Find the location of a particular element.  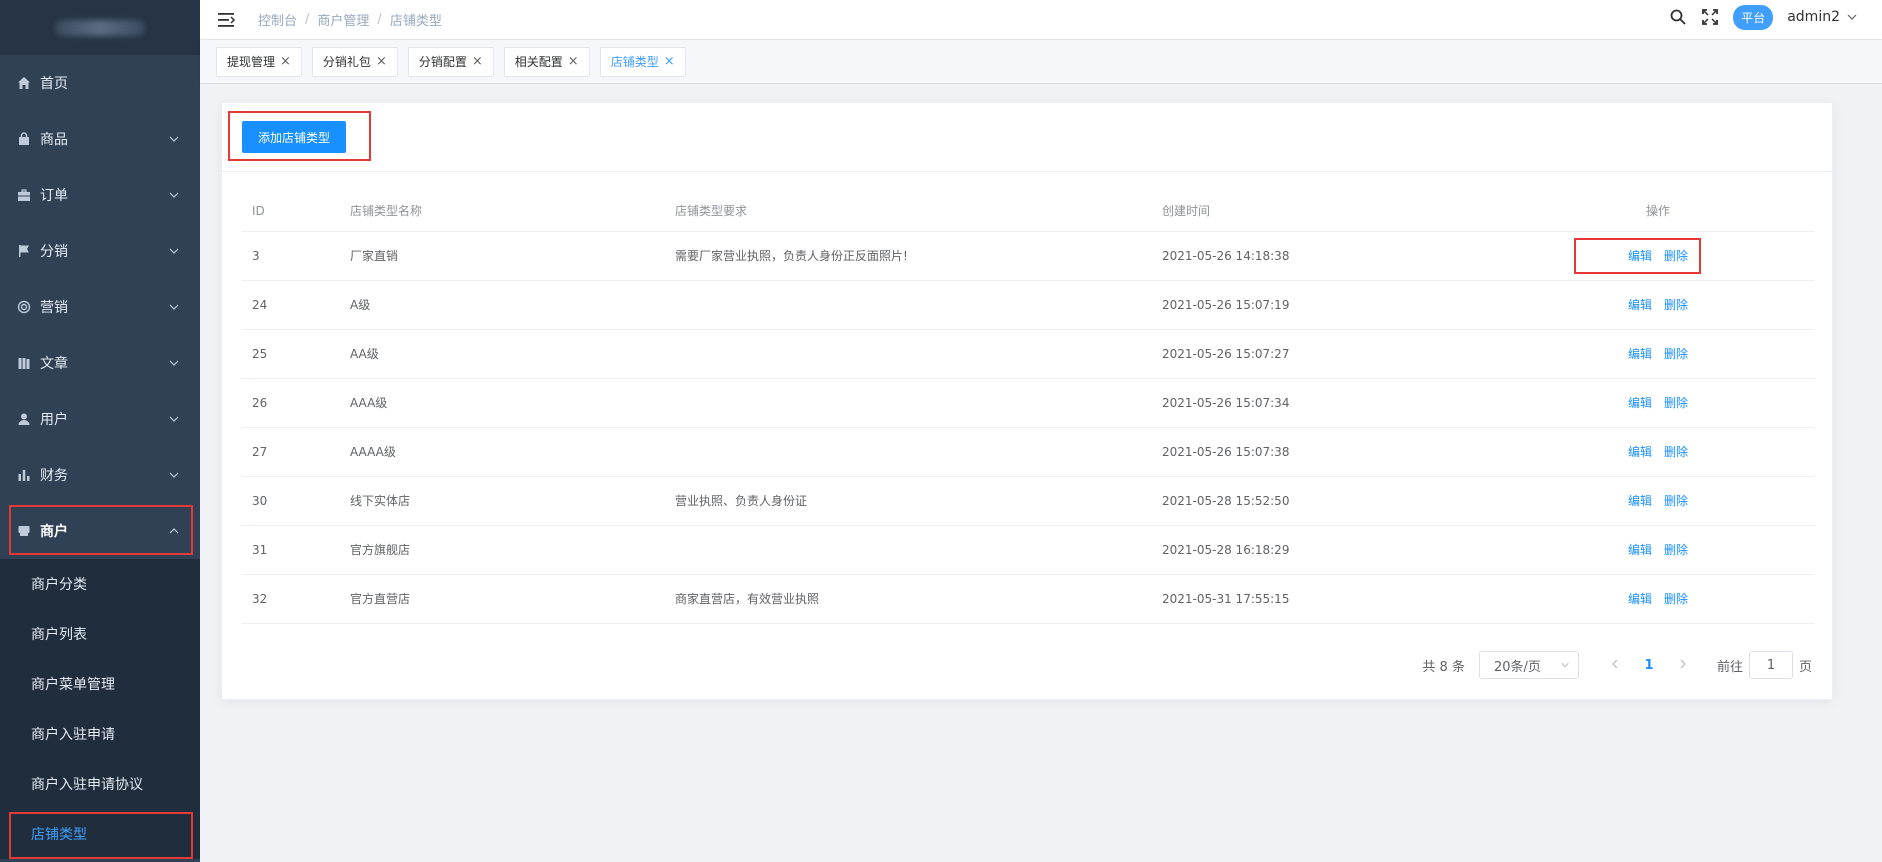

table-header-row: ID 店铺类型名称 店铺类型要求 创建时间 操作 is located at coordinates (1028, 211).